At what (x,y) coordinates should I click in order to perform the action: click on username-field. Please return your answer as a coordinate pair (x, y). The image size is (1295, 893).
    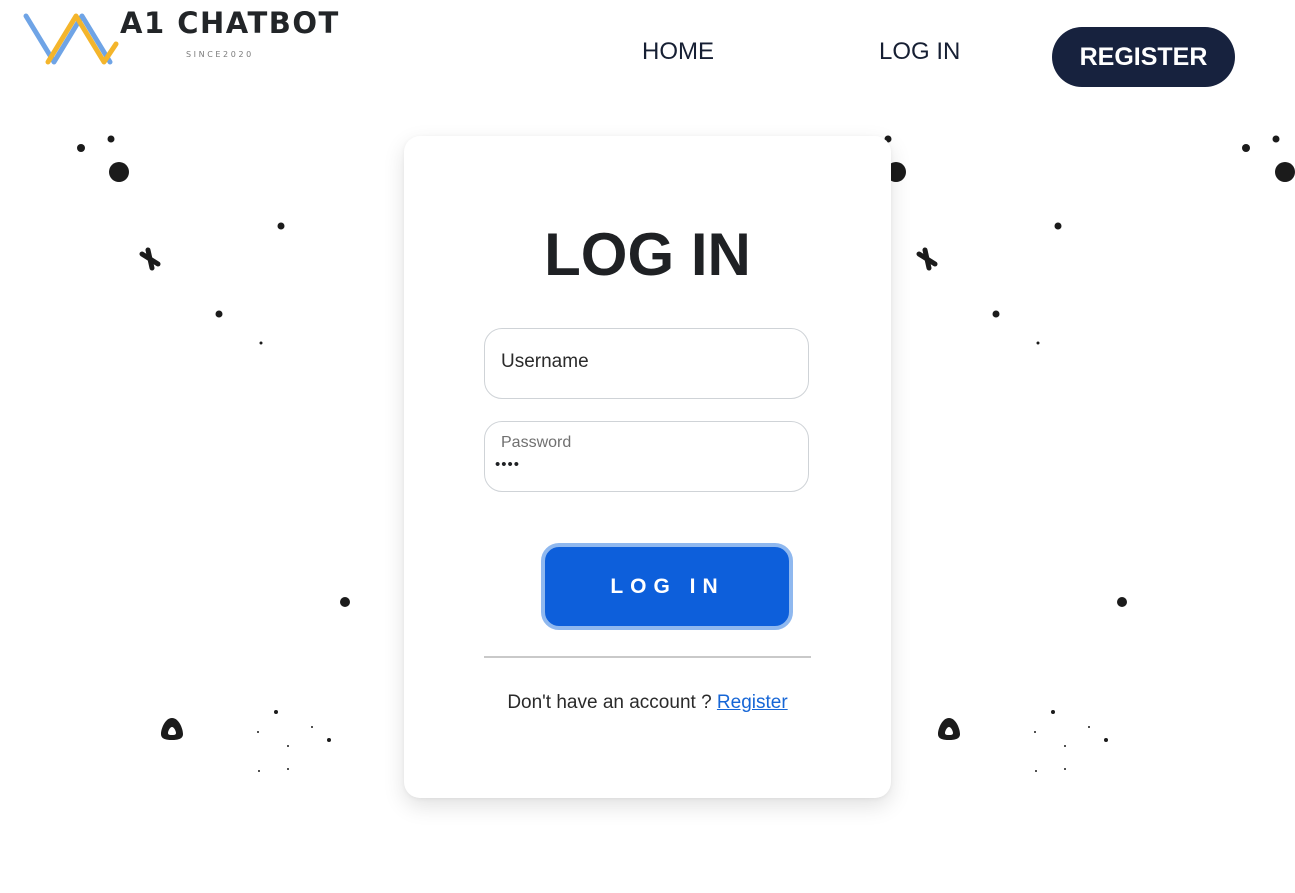
    Looking at the image, I should click on (646, 363).